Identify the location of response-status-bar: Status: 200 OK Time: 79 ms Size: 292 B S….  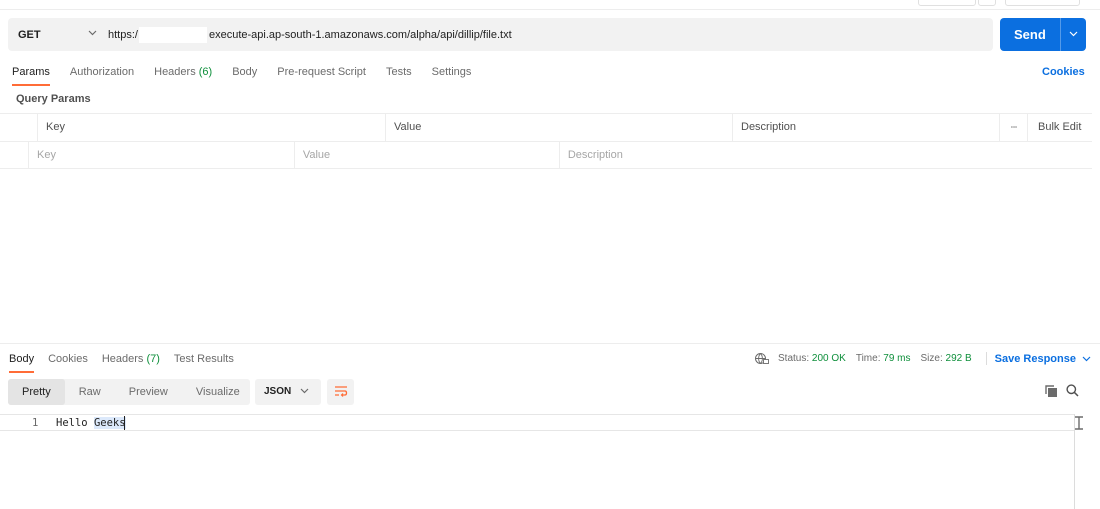
(922, 358).